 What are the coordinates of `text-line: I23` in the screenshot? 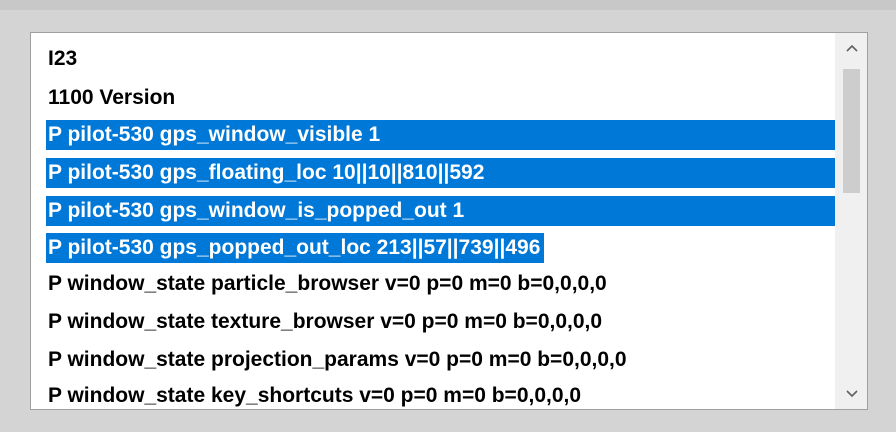 It's located at (63, 59).